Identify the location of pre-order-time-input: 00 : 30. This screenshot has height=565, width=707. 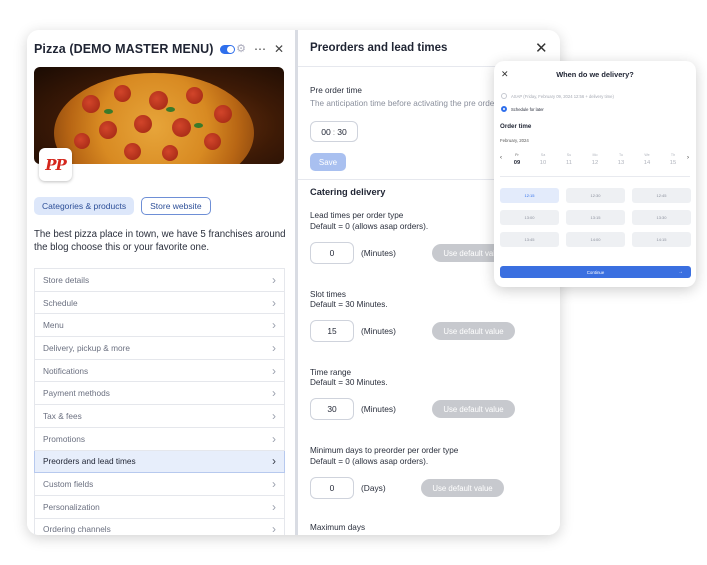
(334, 131).